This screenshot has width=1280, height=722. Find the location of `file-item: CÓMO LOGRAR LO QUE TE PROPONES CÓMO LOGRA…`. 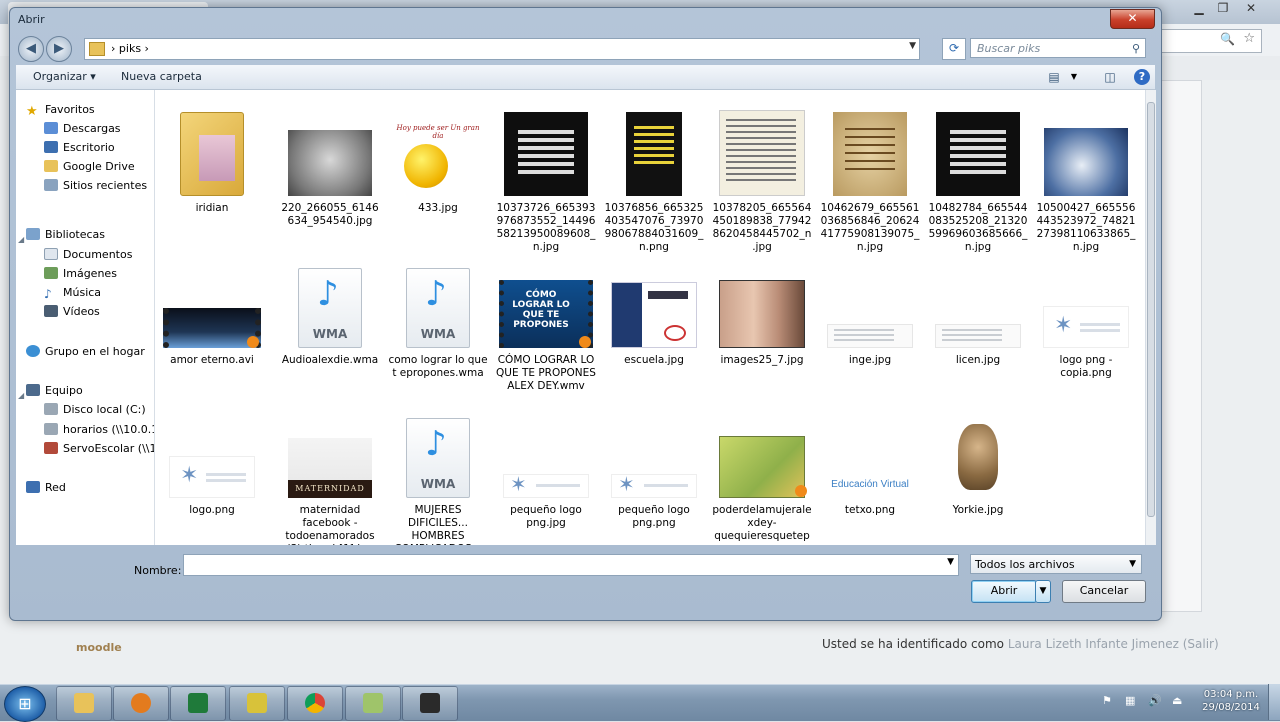

file-item: CÓMO LOGRAR LO QUE TE PROPONES CÓMO LOGRA… is located at coordinates (546, 327).